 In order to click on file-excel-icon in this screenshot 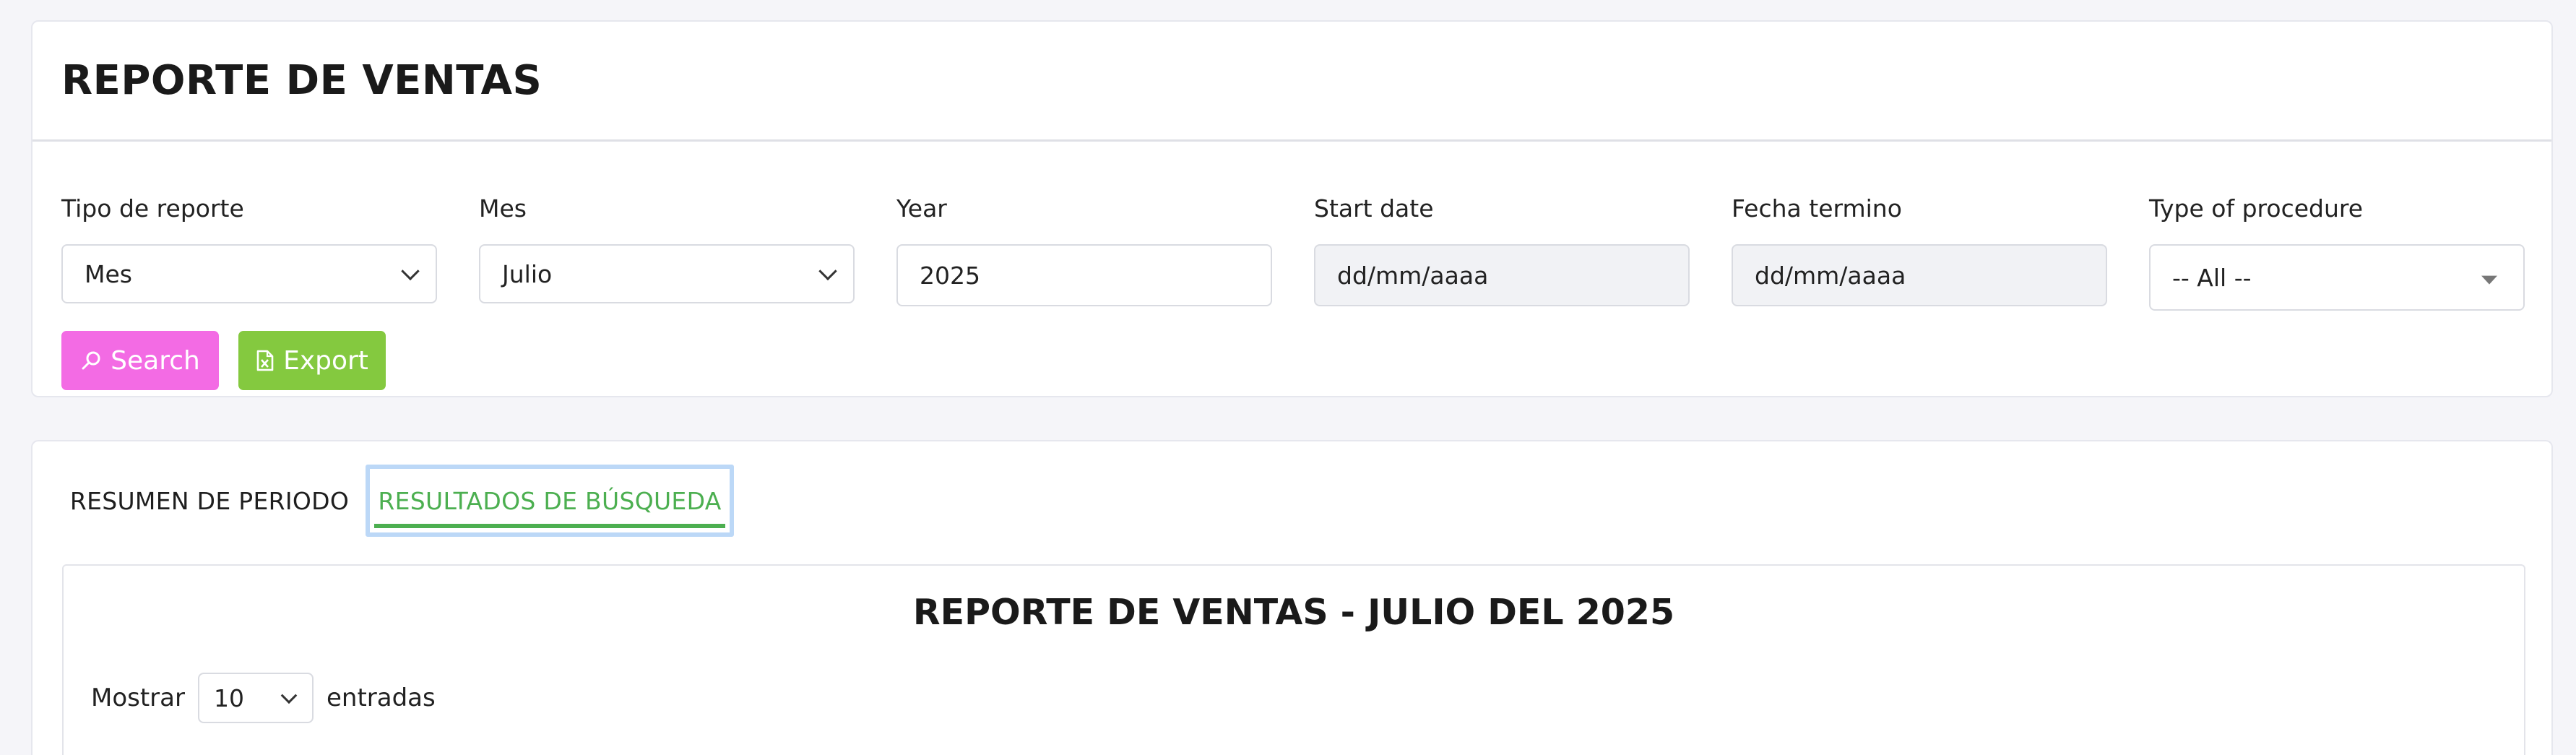, I will do `click(265, 360)`.